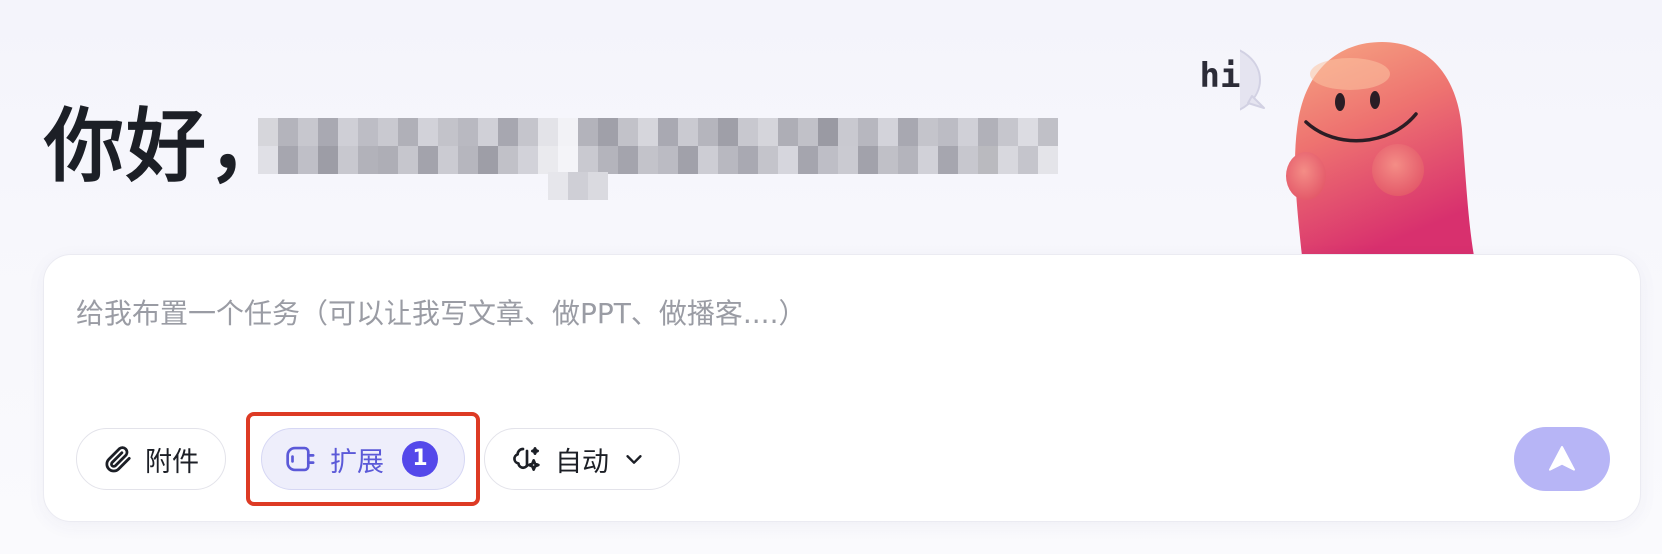 The height and width of the screenshot is (554, 1662). I want to click on attach-button: 附件, so click(151, 459).